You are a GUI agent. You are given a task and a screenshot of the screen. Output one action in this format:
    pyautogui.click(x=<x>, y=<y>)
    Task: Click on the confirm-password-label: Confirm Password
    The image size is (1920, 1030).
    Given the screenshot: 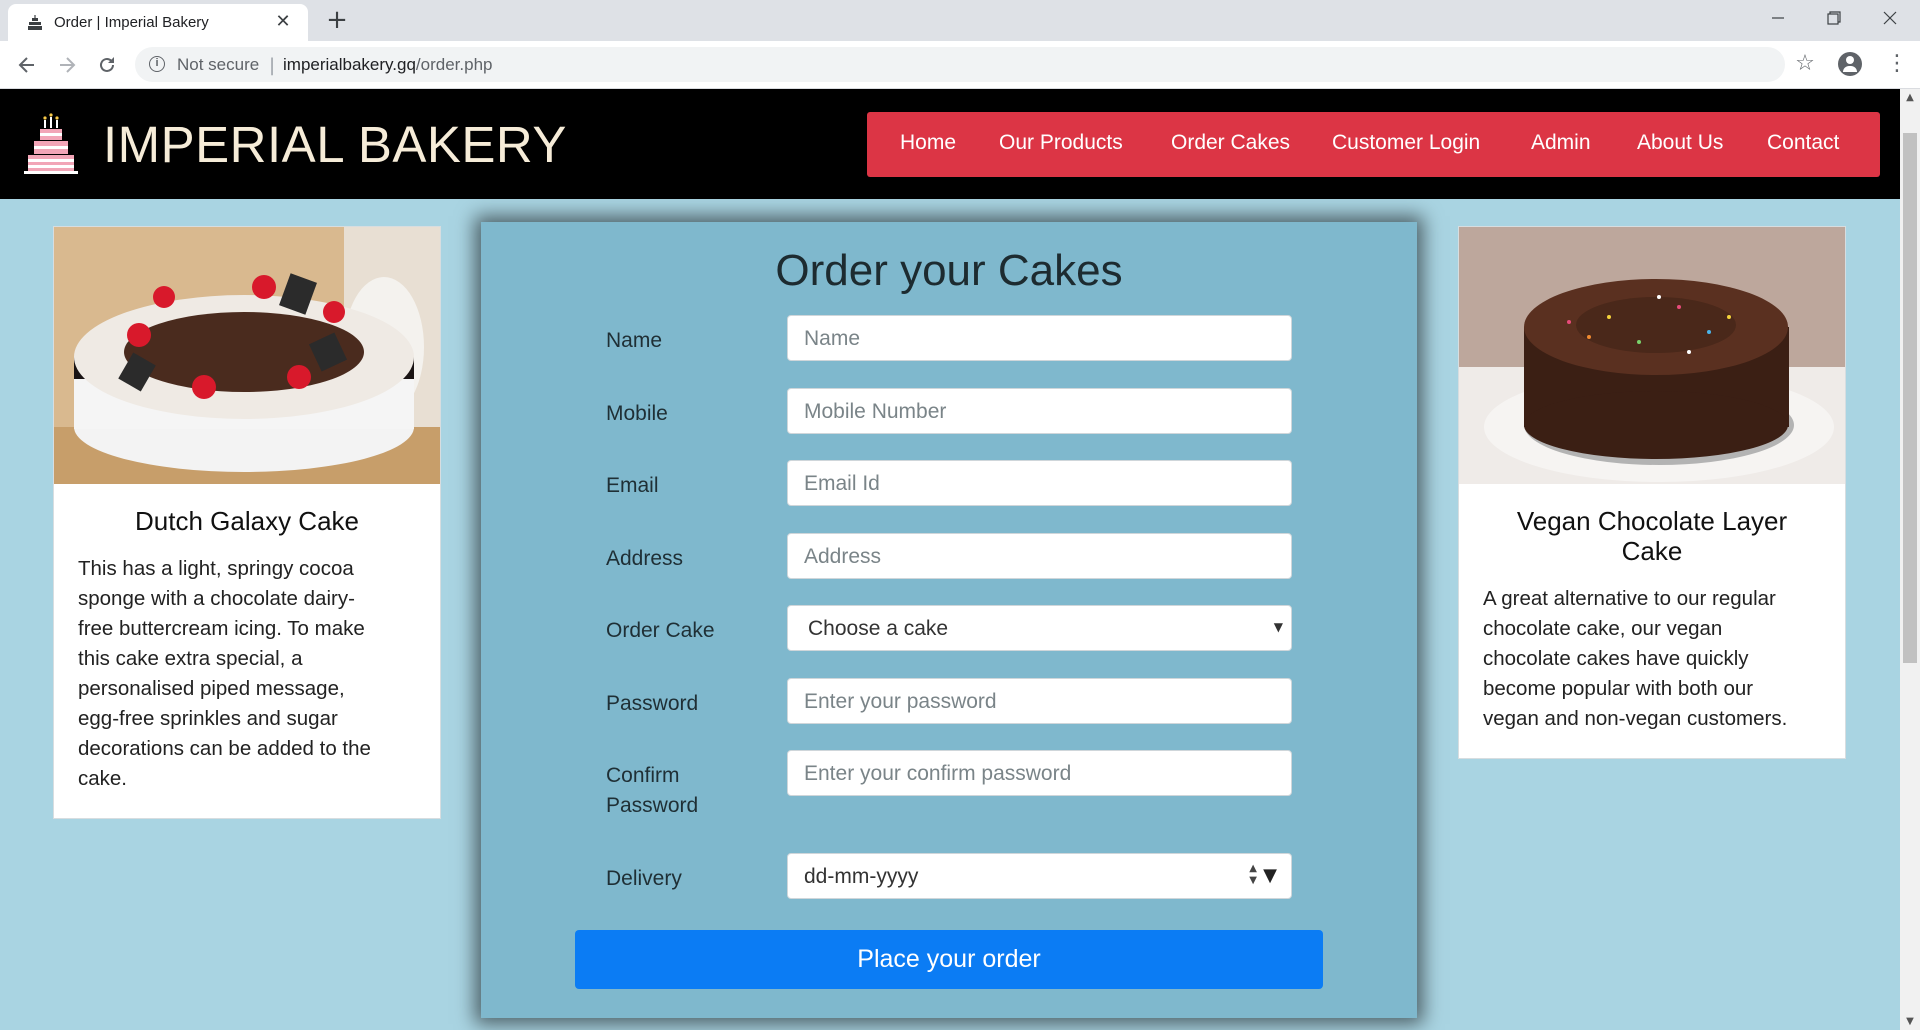 What is the action you would take?
    pyautogui.click(x=652, y=790)
    